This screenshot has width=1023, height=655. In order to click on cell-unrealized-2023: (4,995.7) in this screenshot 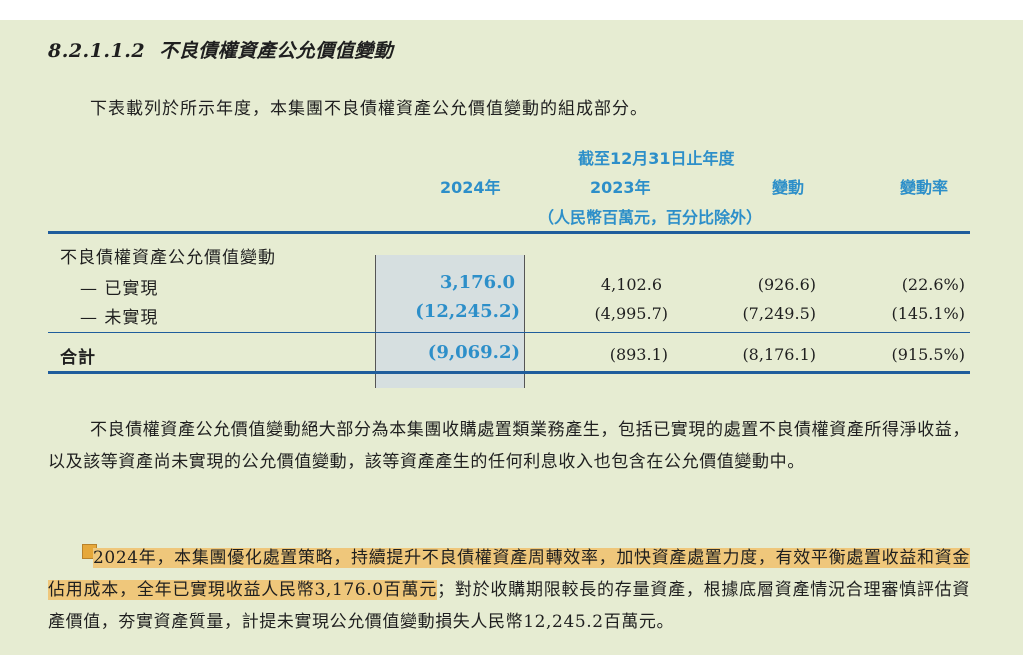, I will do `click(631, 313)`.